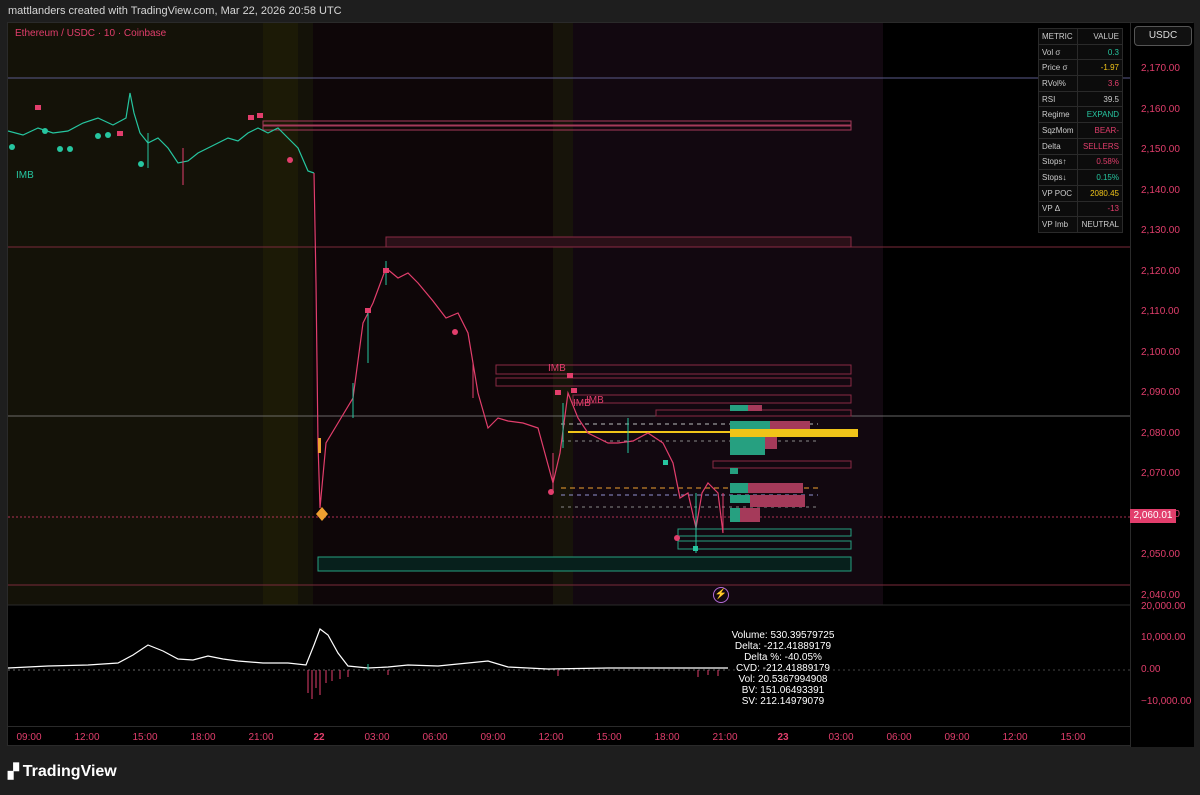 Image resolution: width=1200 pixels, height=795 pixels. Describe the element at coordinates (783, 635) in the screenshot. I see `stat-line: Volume: 530.39579725` at that location.